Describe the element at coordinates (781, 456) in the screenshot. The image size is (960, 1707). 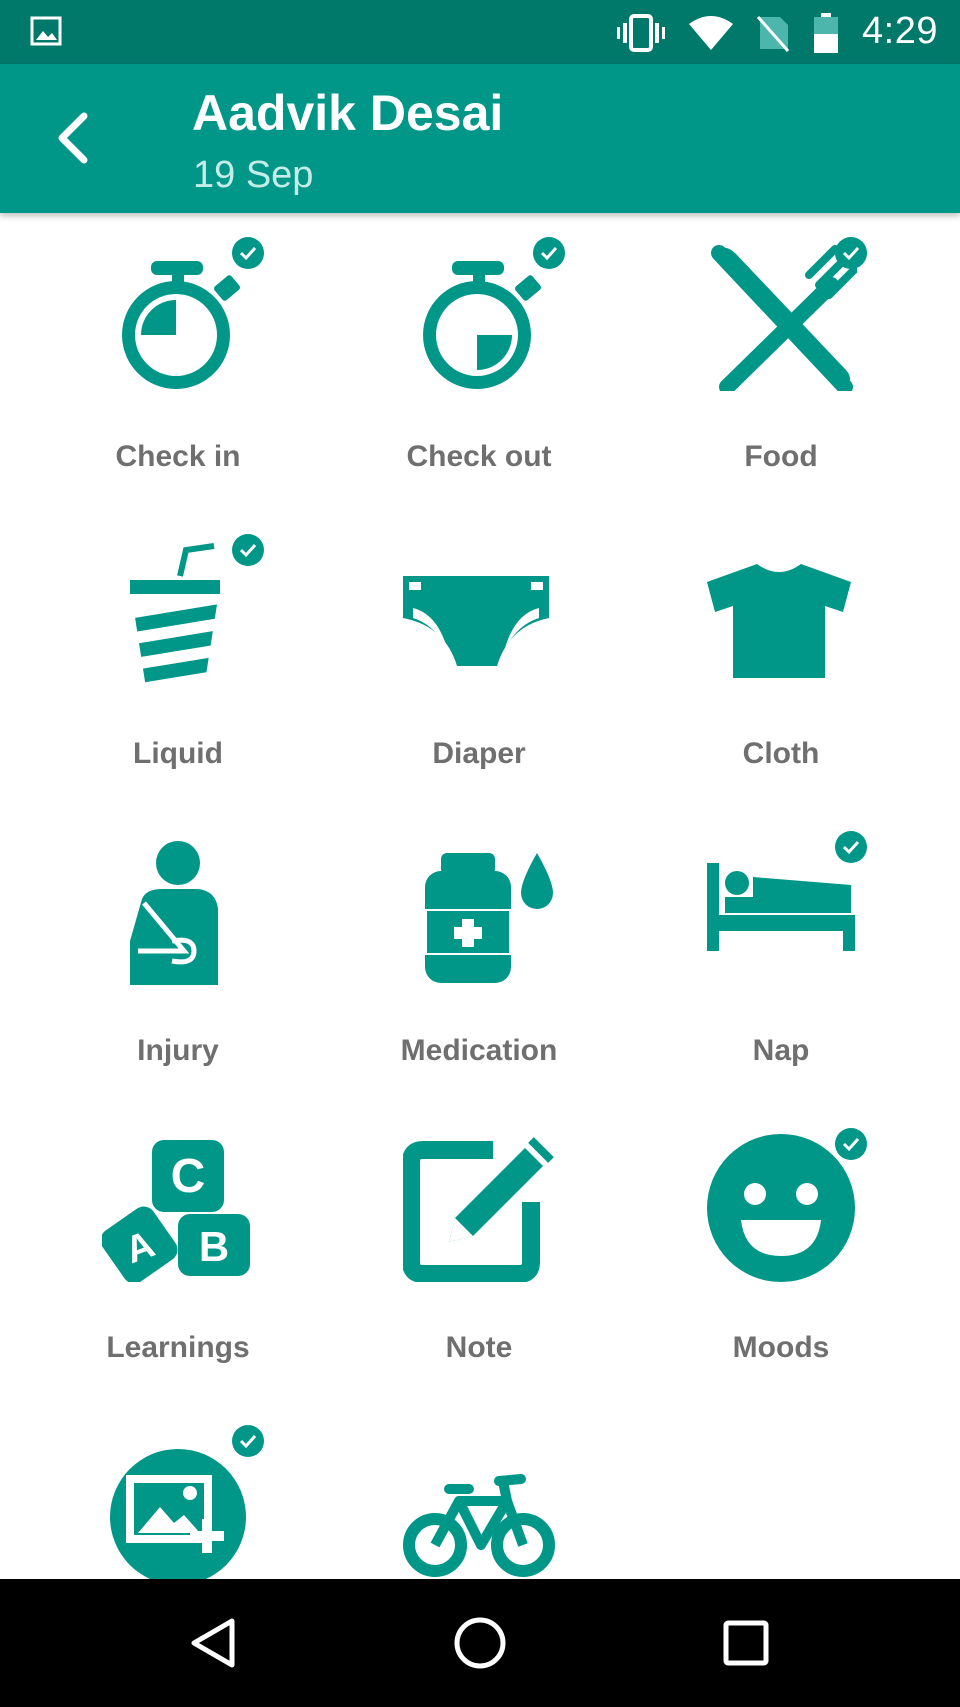
I see `activity-label: Food` at that location.